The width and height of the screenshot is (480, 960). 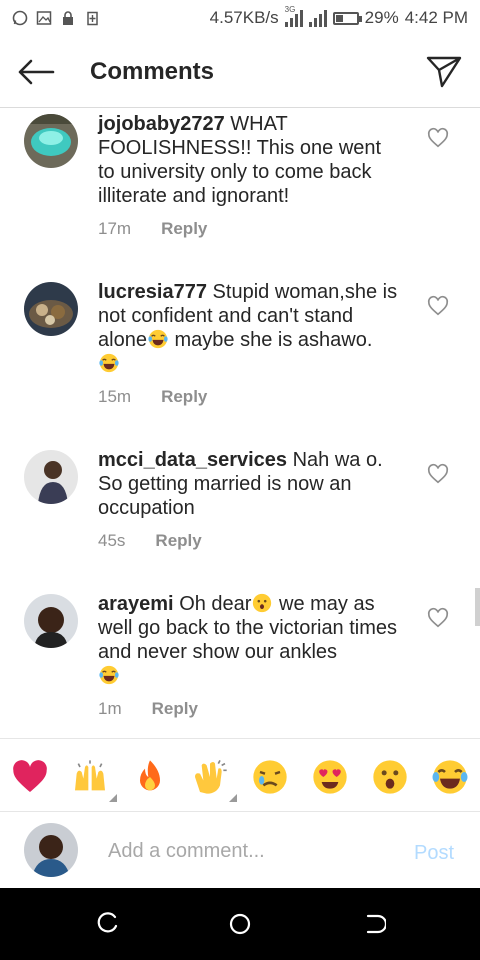 What do you see at coordinates (248, 851) in the screenshot?
I see `comment-input` at bounding box center [248, 851].